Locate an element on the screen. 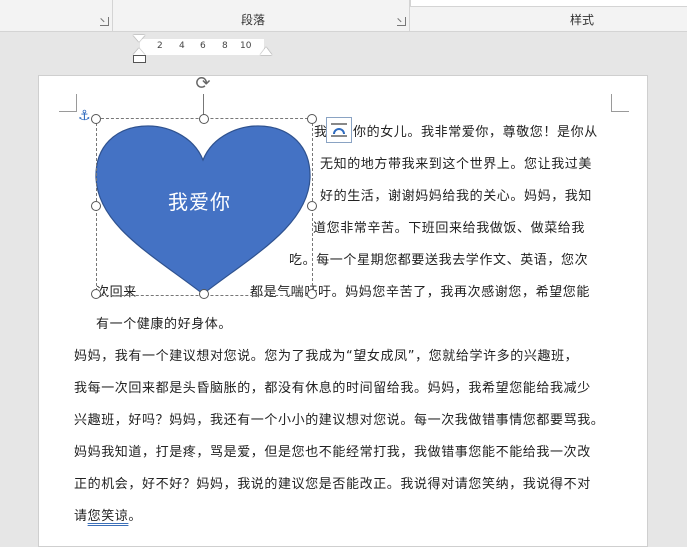 The image size is (687, 547). ribbon-separator is located at coordinates (112, 15).